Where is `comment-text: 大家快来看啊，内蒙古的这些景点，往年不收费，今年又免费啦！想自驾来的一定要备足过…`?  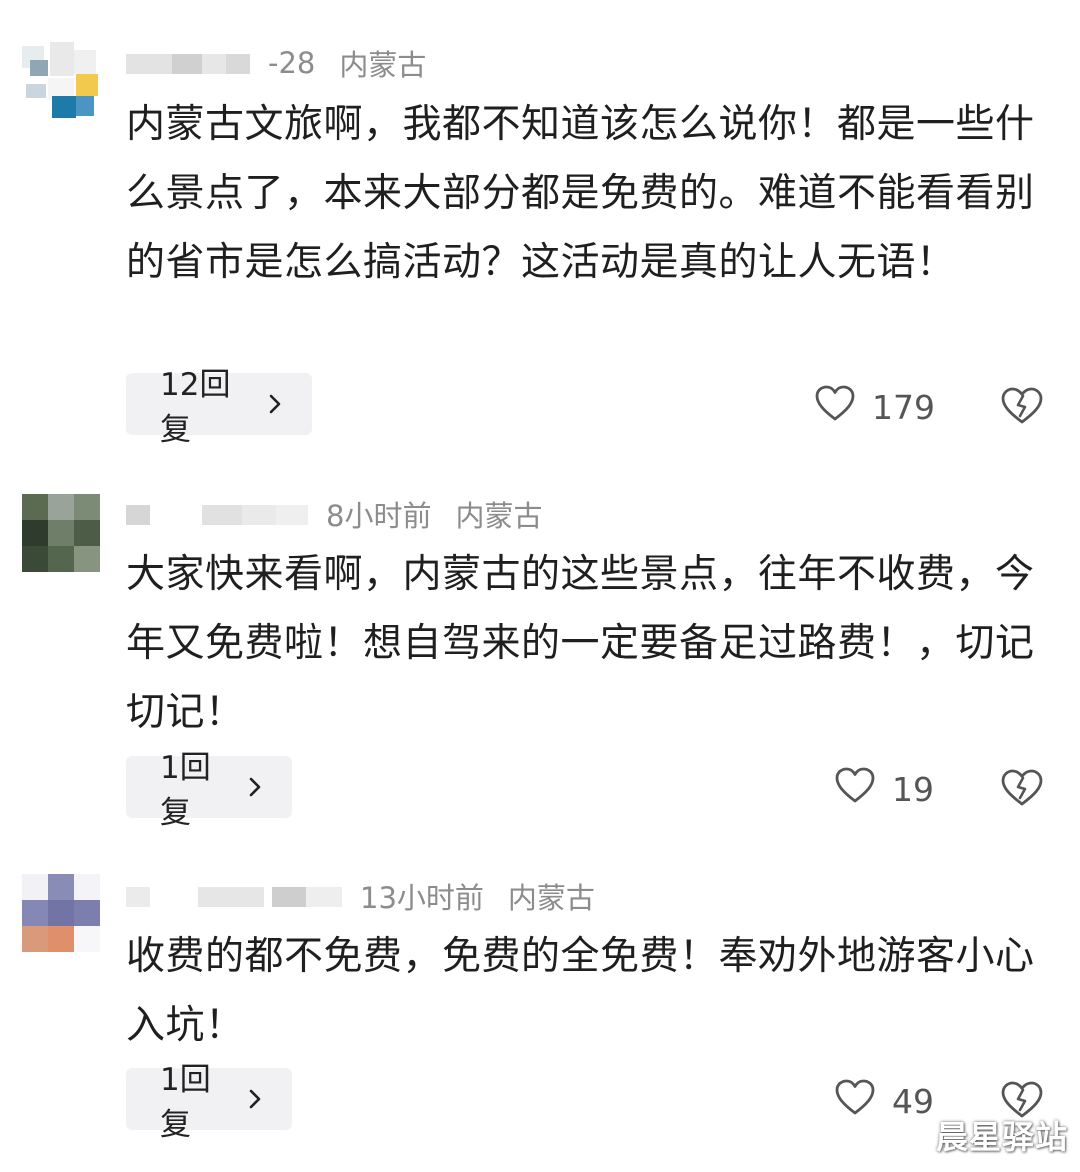 comment-text: 大家快来看啊，内蒙古的这些景点，往年不收费，今年又免费啦！想自驾来的一定要备足过… is located at coordinates (580, 643).